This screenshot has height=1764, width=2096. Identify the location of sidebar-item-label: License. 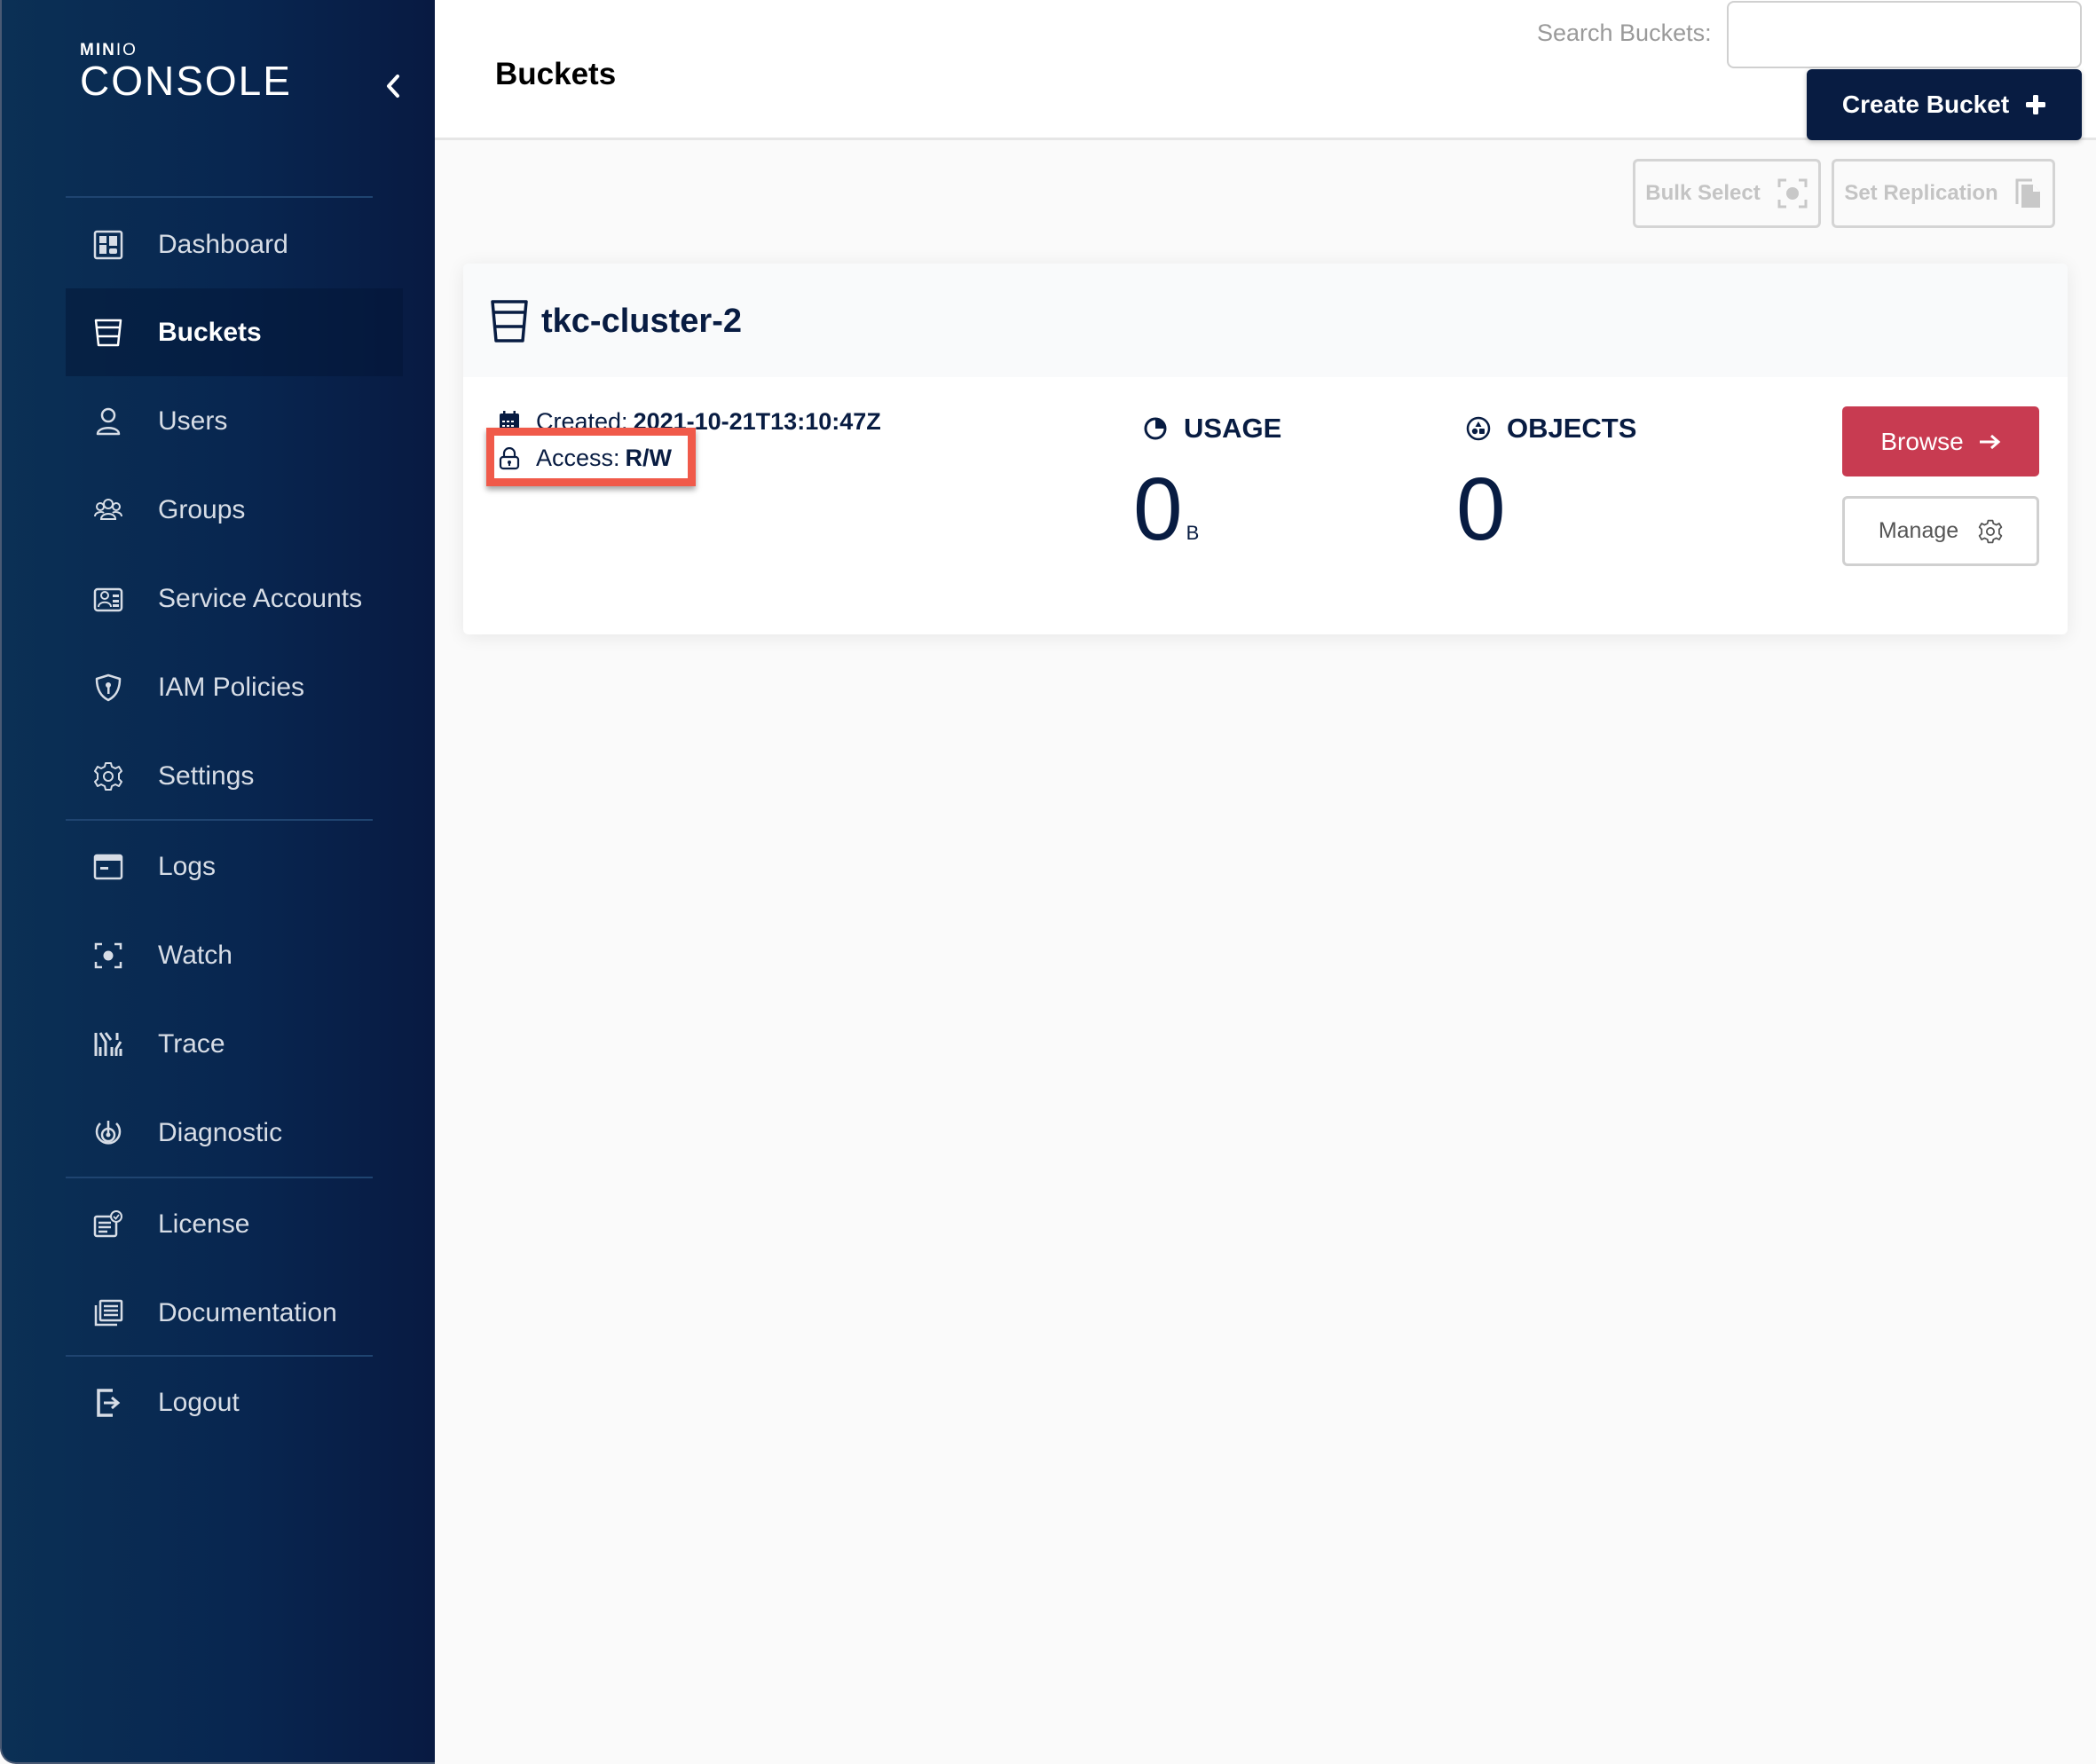
(204, 1224).